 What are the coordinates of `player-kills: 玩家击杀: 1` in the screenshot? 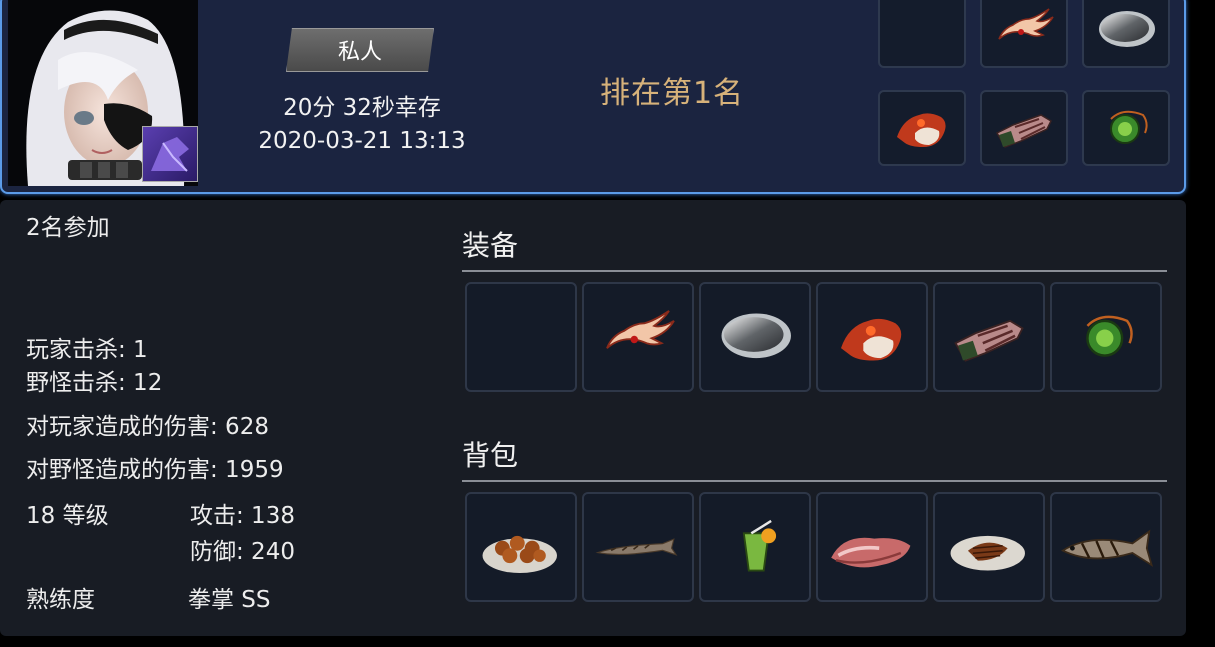 It's located at (87, 350).